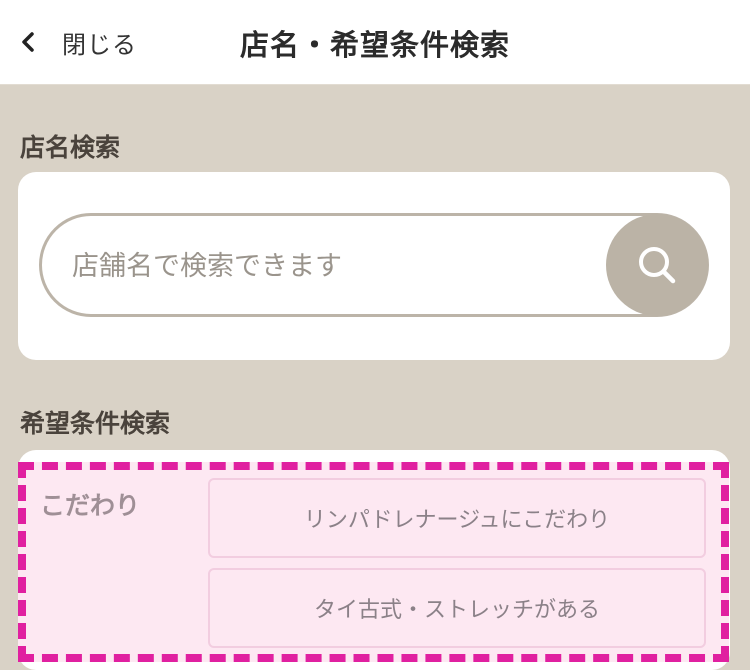 This screenshot has height=670, width=750. Describe the element at coordinates (90, 505) in the screenshot. I see `category-label: こだわり` at that location.